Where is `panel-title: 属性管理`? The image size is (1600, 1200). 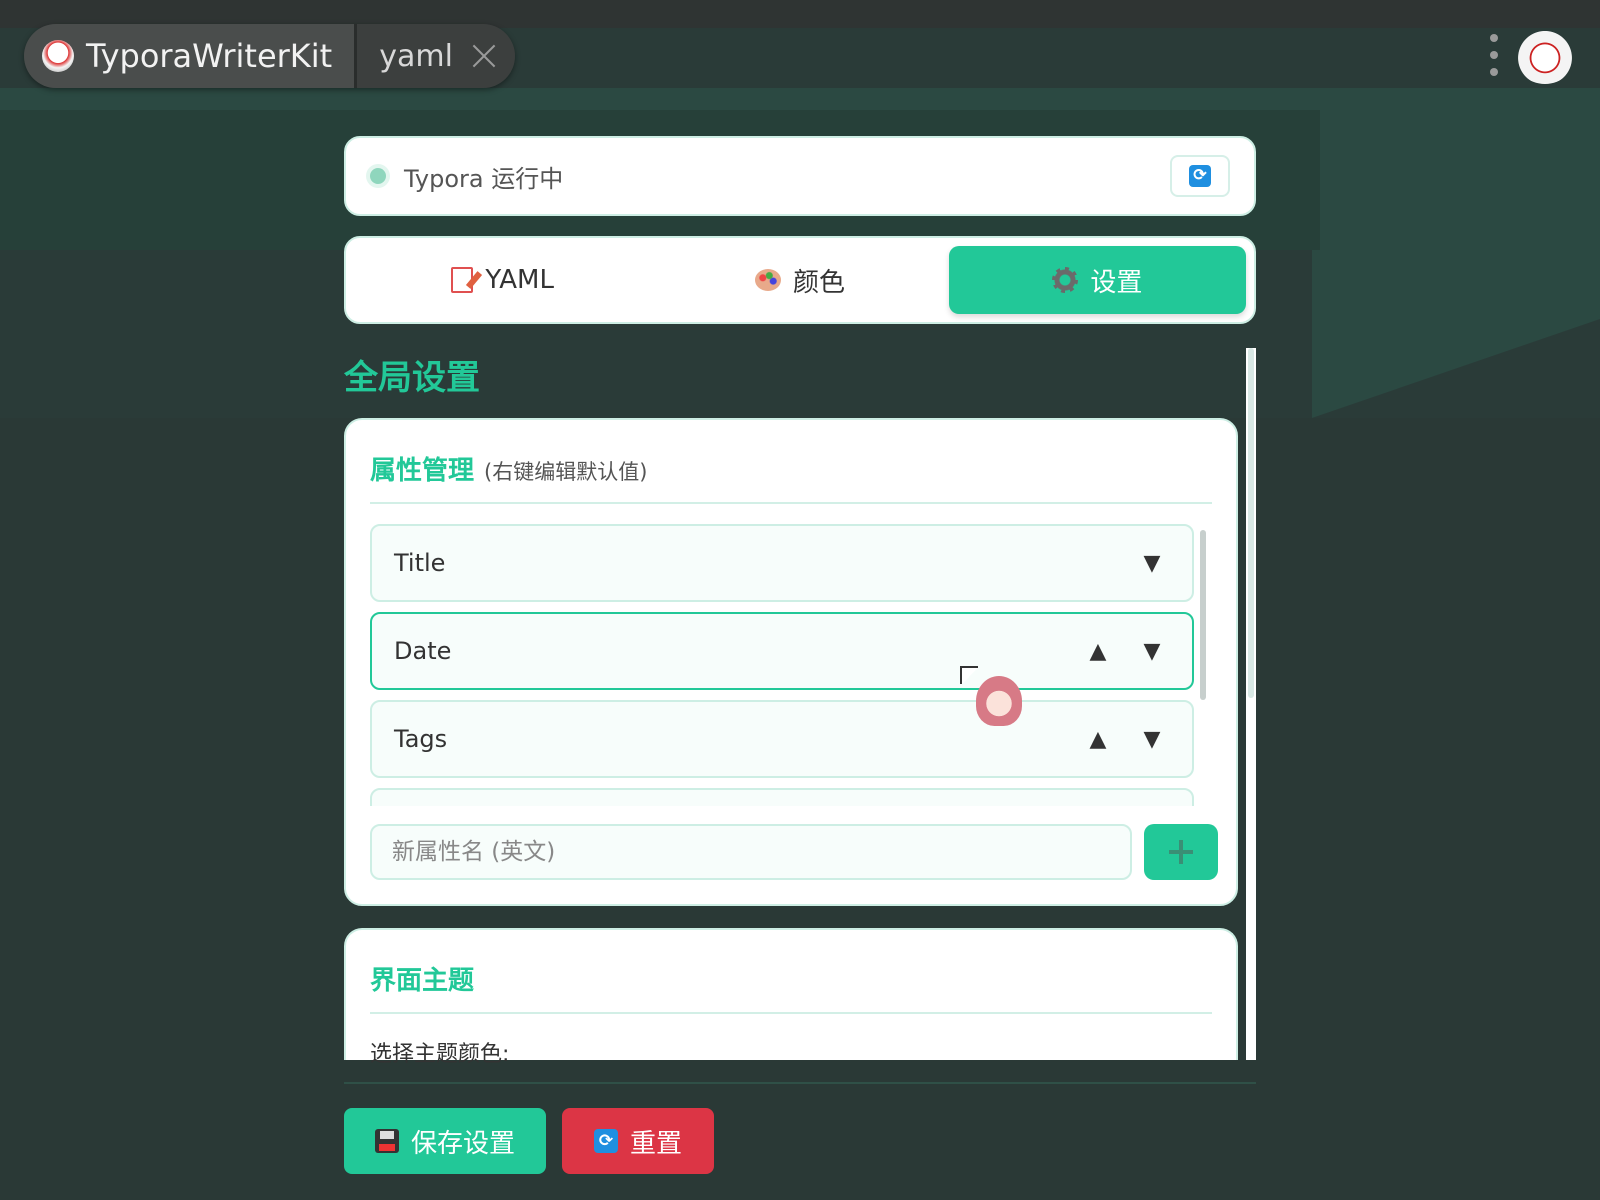 panel-title: 属性管理 is located at coordinates (422, 471).